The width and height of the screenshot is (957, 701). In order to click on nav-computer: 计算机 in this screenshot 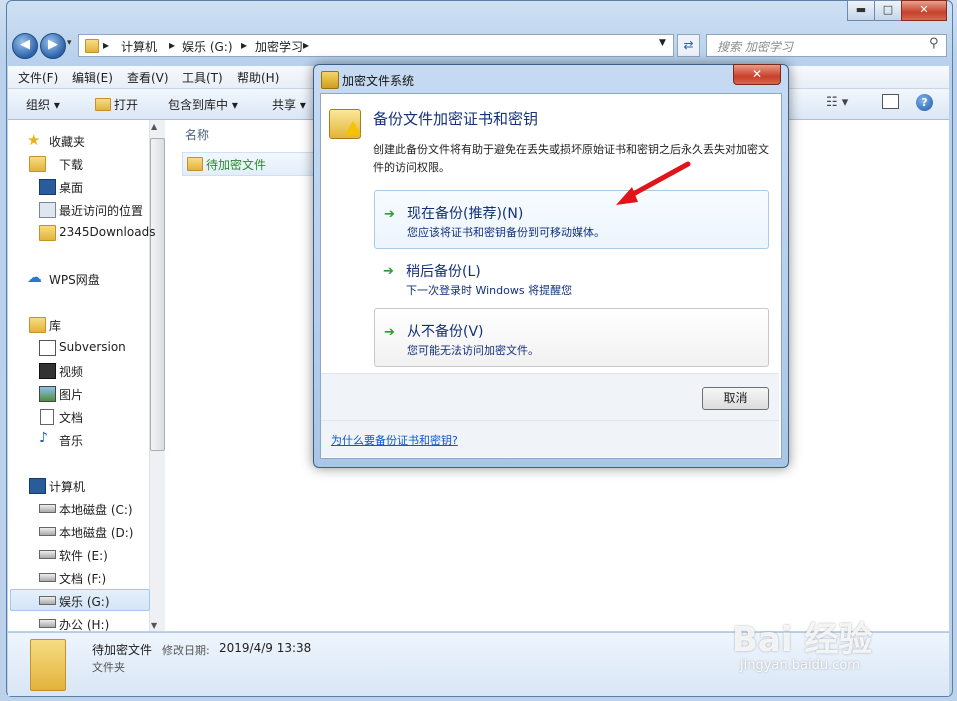, I will do `click(79, 485)`.